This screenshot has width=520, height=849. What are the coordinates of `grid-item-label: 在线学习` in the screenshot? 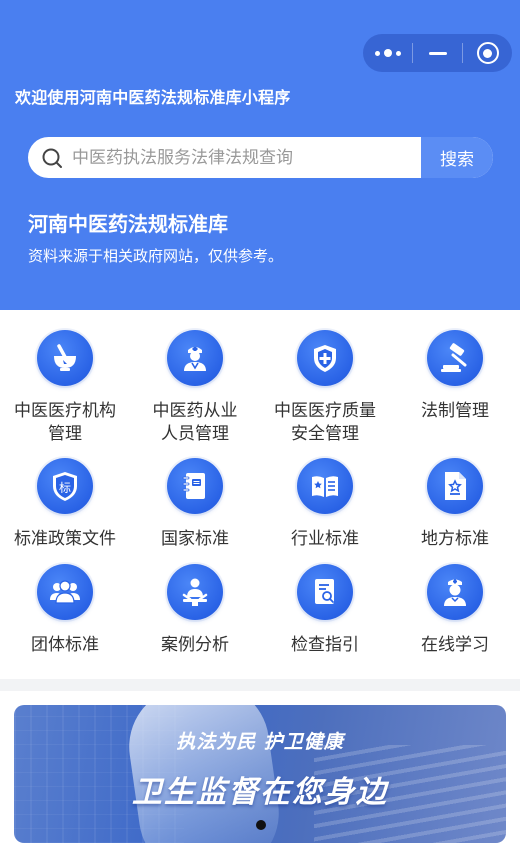 It's located at (455, 645).